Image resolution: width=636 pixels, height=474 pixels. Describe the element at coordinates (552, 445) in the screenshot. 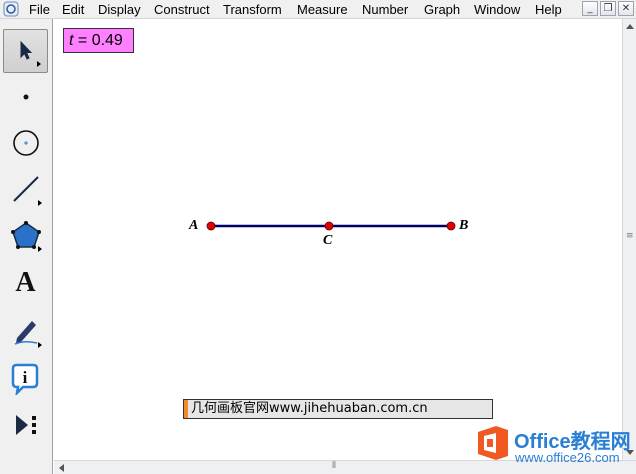

I see `office26-watermark: Office教程网 www.office26.com` at that location.